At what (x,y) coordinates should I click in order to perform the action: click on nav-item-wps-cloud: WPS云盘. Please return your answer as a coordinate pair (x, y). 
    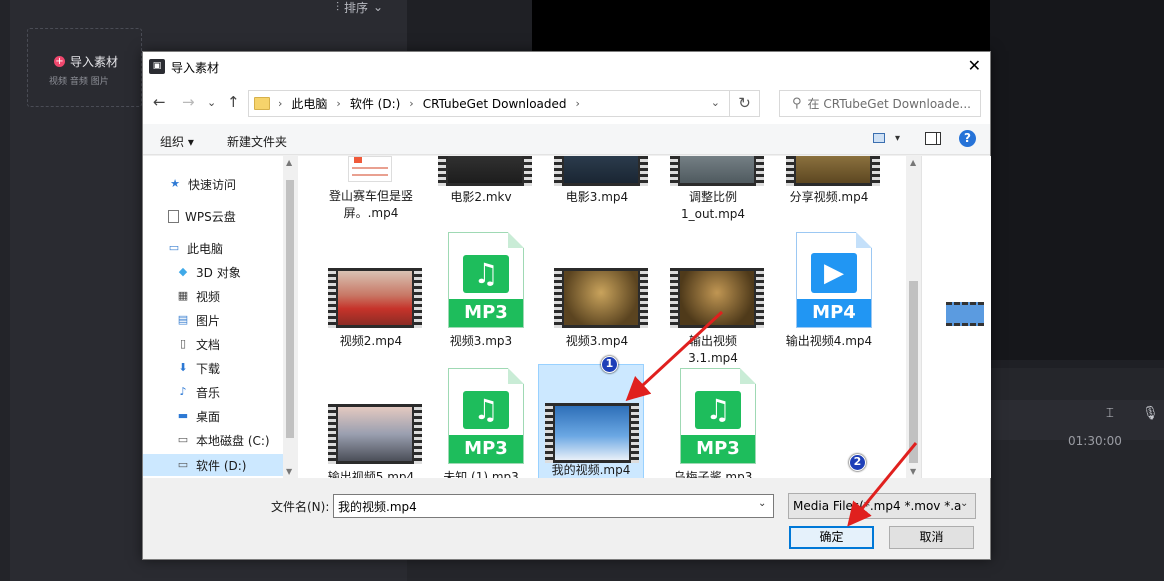
    Looking at the image, I should click on (213, 216).